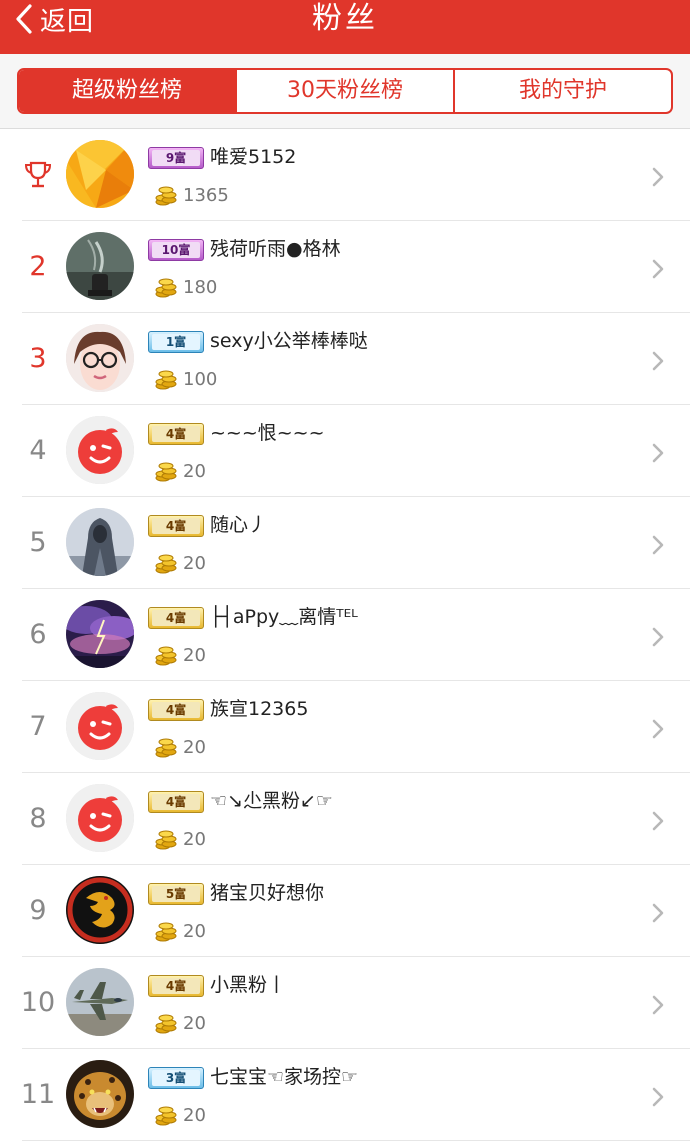  Describe the element at coordinates (38, 1094) in the screenshot. I see `rank-number: 11` at that location.